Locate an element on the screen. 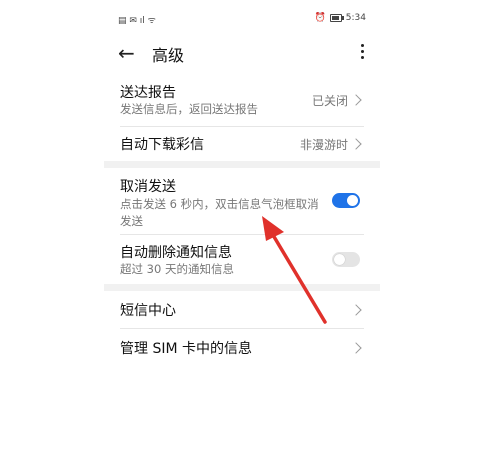  page-title: 高级 is located at coordinates (168, 55).